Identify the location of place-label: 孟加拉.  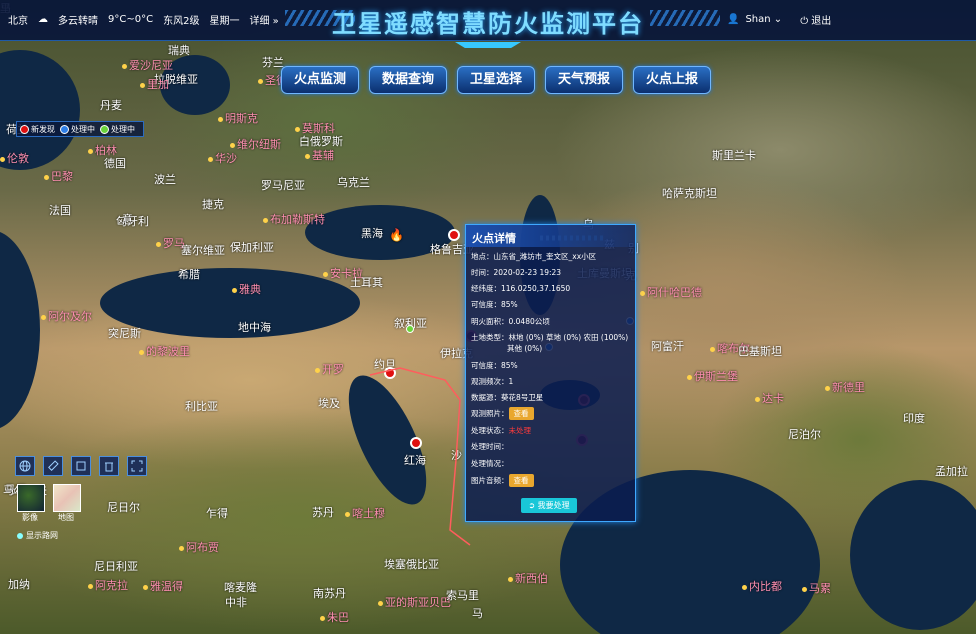
(951, 471).